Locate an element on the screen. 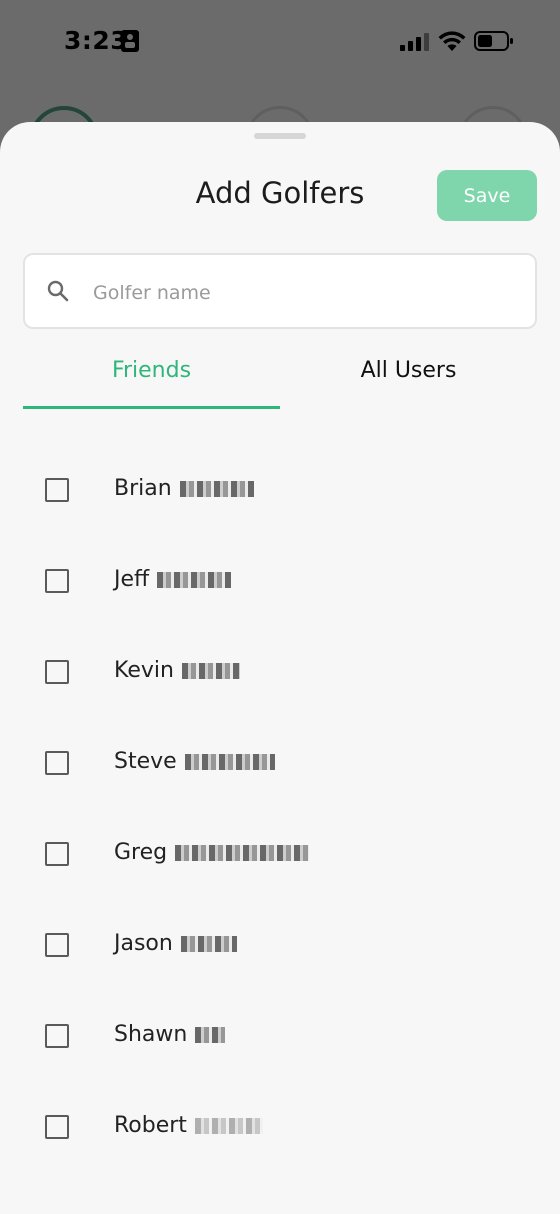 The height and width of the screenshot is (1214, 560). list-item: Greg is located at coordinates (280, 841).